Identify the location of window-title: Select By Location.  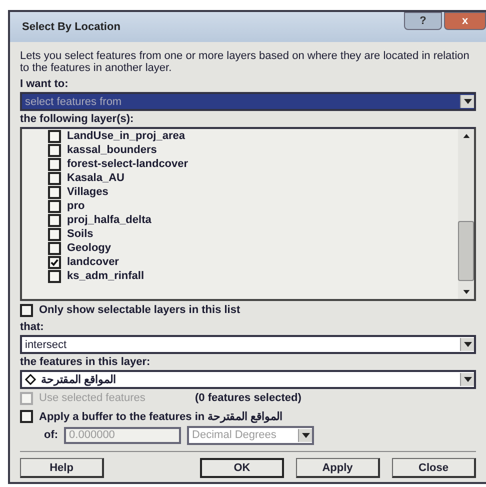
(71, 27).